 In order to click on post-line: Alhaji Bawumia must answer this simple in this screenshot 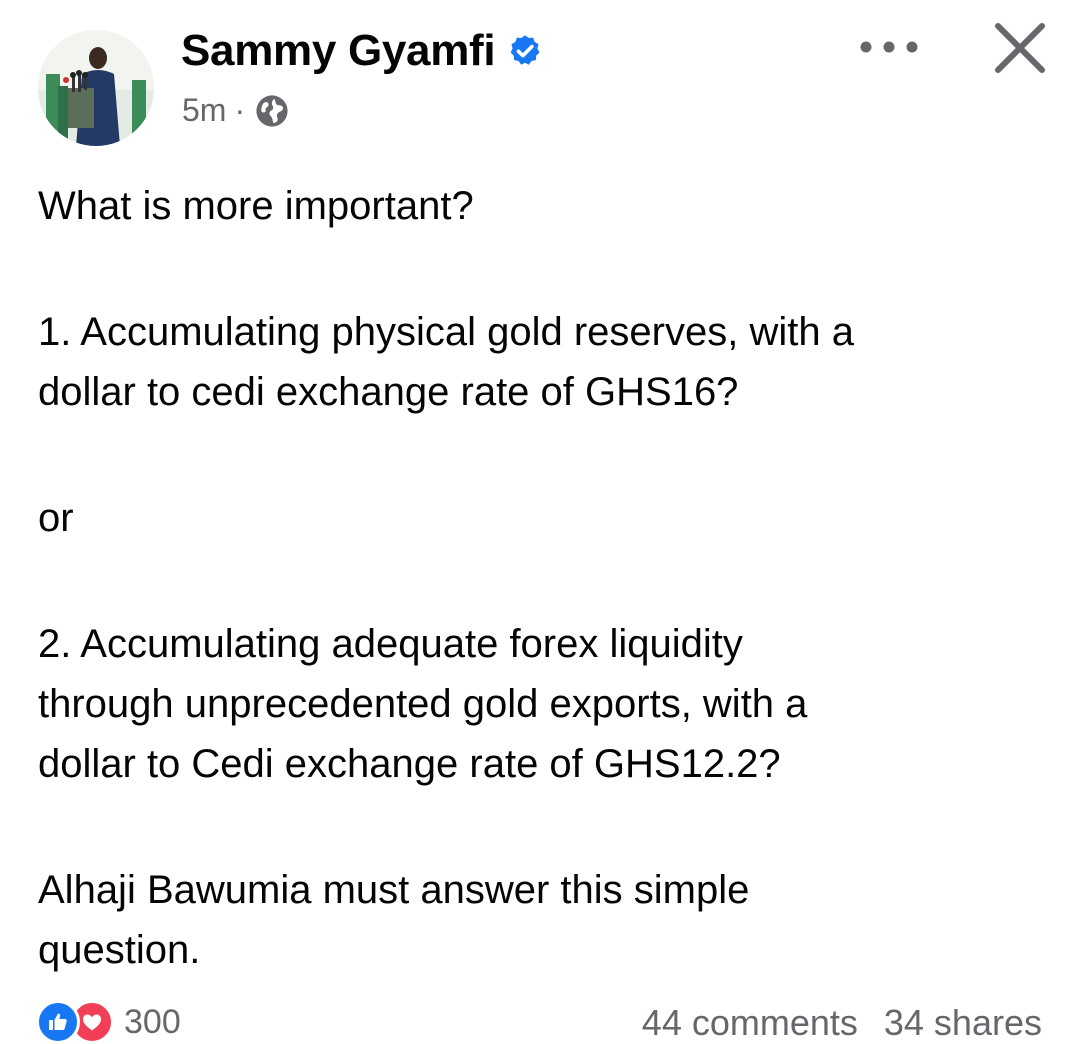, I will do `click(394, 890)`.